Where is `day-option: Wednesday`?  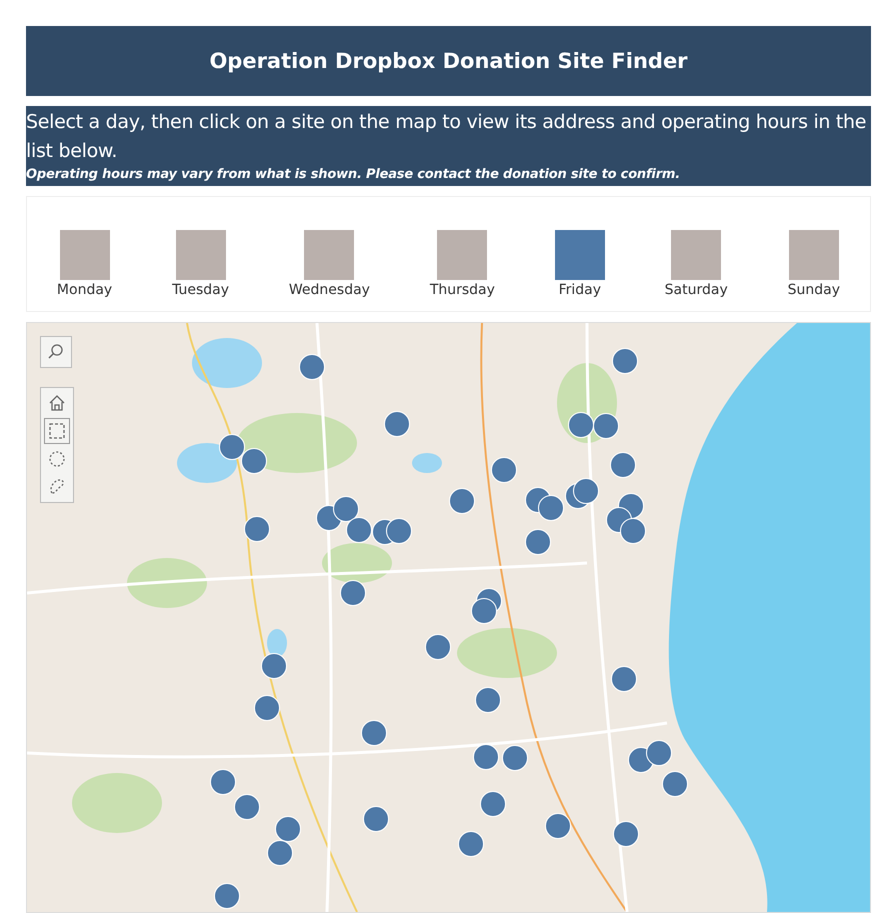 day-option: Wednesday is located at coordinates (329, 264).